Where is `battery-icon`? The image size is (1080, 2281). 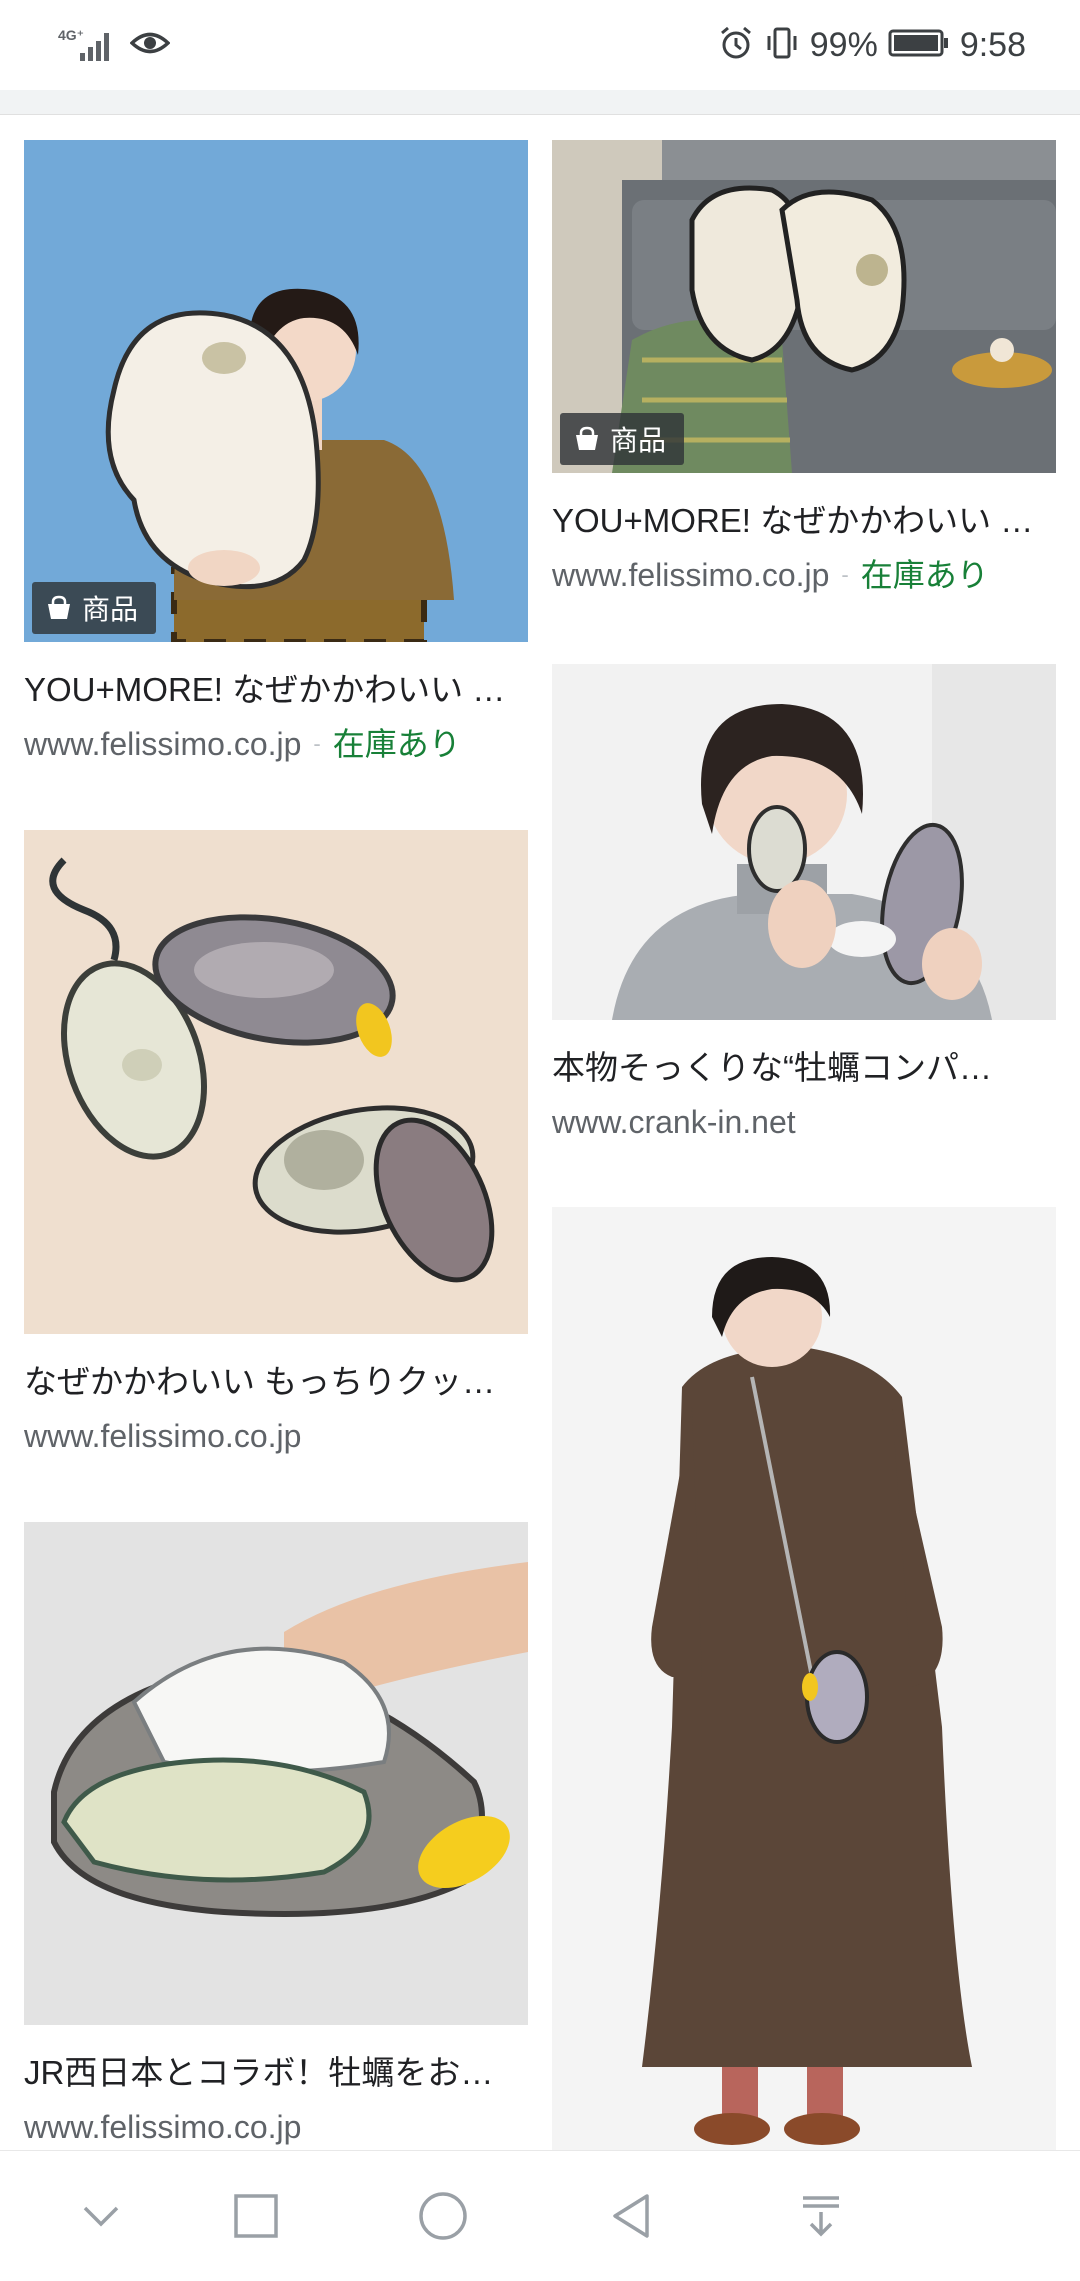
battery-icon is located at coordinates (919, 45).